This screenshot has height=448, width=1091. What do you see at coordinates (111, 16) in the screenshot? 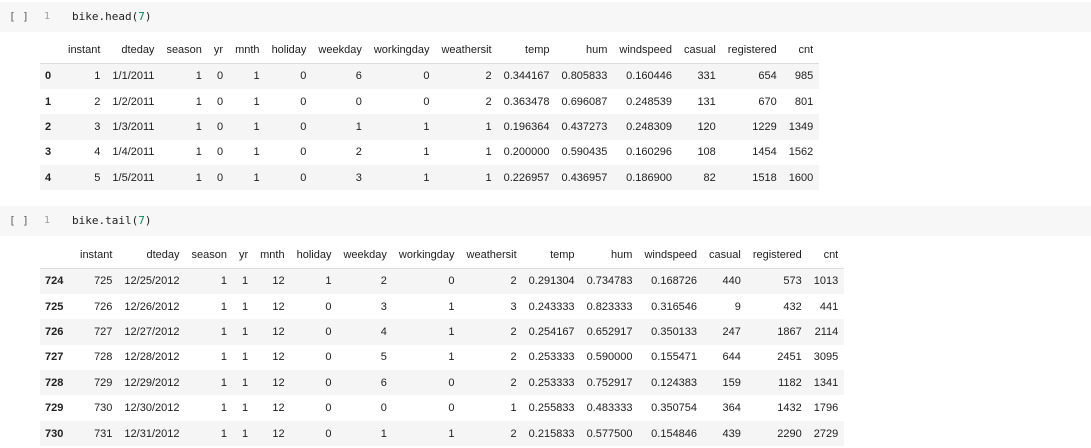
I see `code-text: bike.head(7)` at bounding box center [111, 16].